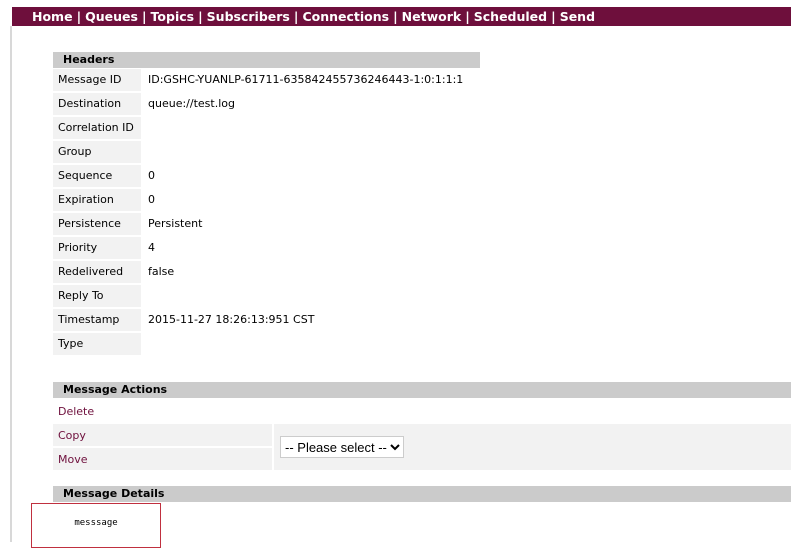 The width and height of the screenshot is (791, 548). I want to click on nav-send: Send, so click(577, 16).